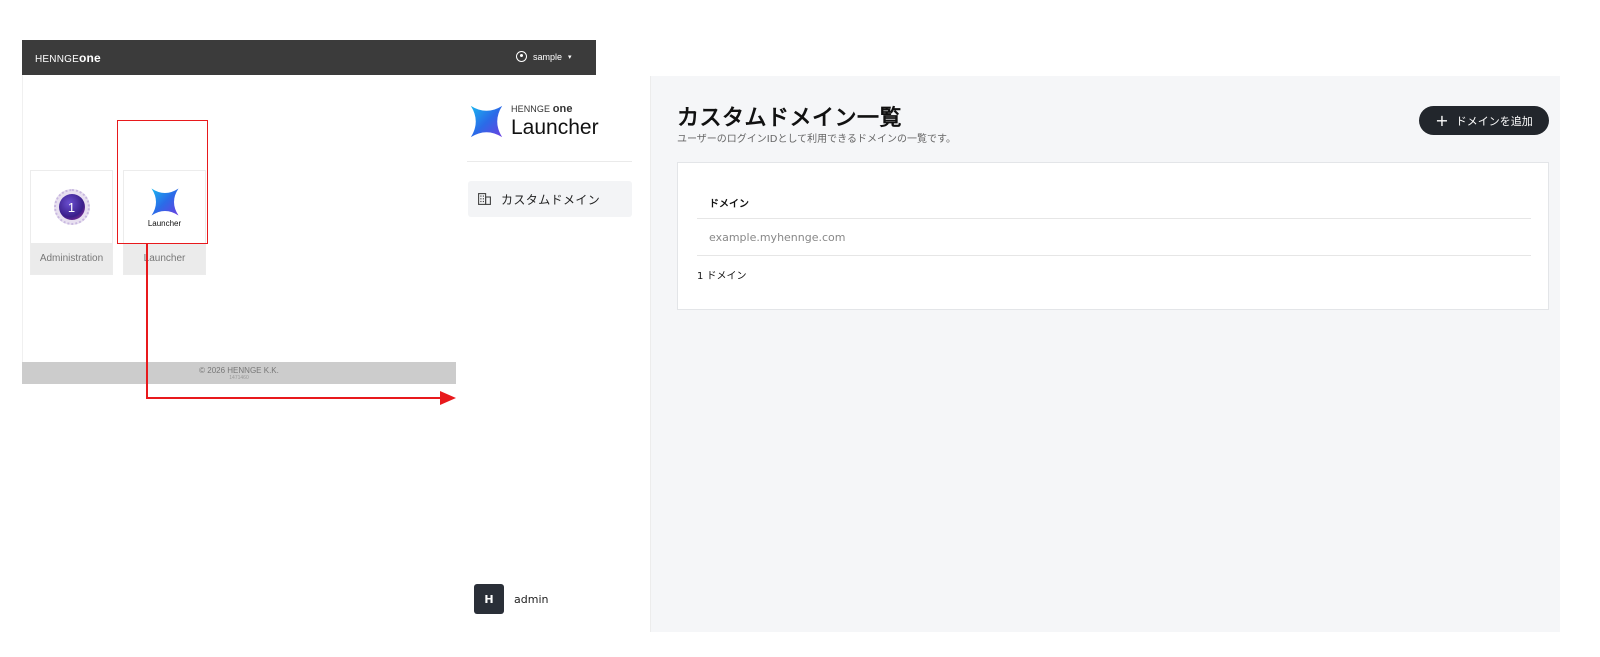 Image resolution: width=1600 pixels, height=657 pixels. What do you see at coordinates (816, 139) in the screenshot?
I see `page-subtitle: ユーザーのログインIDとして利用できるドメインの一覧です。` at bounding box center [816, 139].